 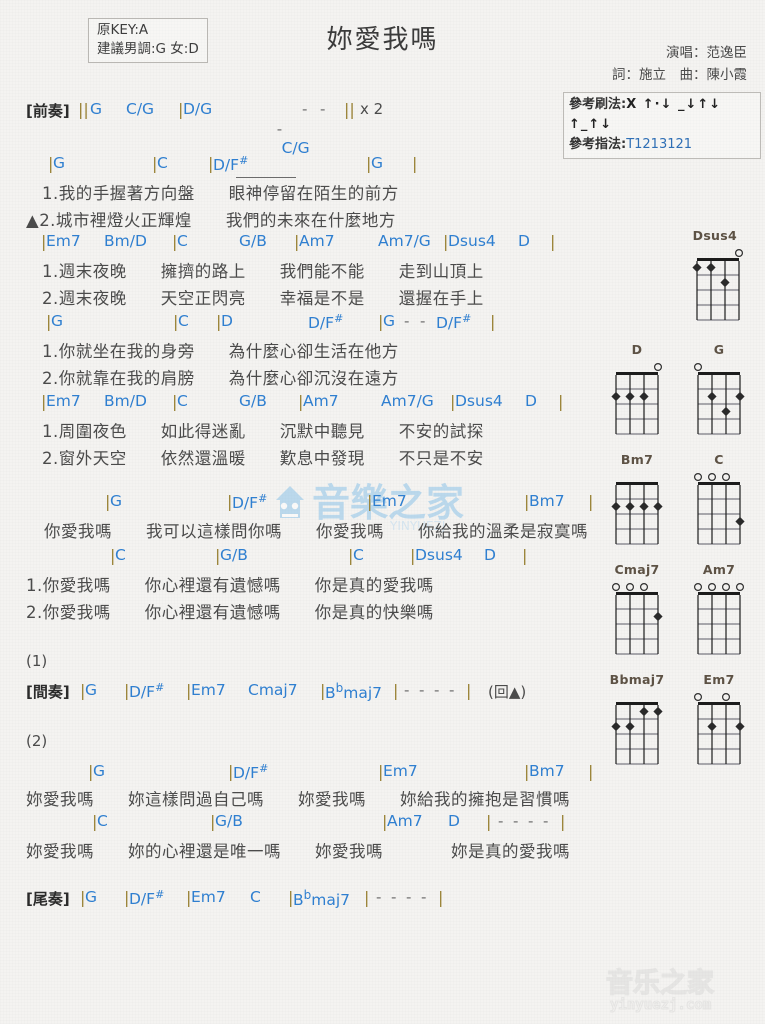 I want to click on credits: 演唱：范逸臣 詞：施立 曲：陳小霞, so click(x=679, y=64).